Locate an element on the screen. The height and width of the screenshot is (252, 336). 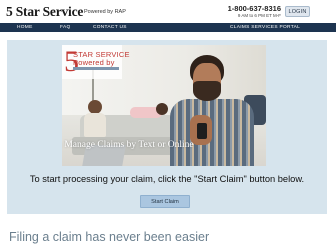
hero-caption-box: e & Manage Claims by Text or Online is located at coordinates (139, 146).